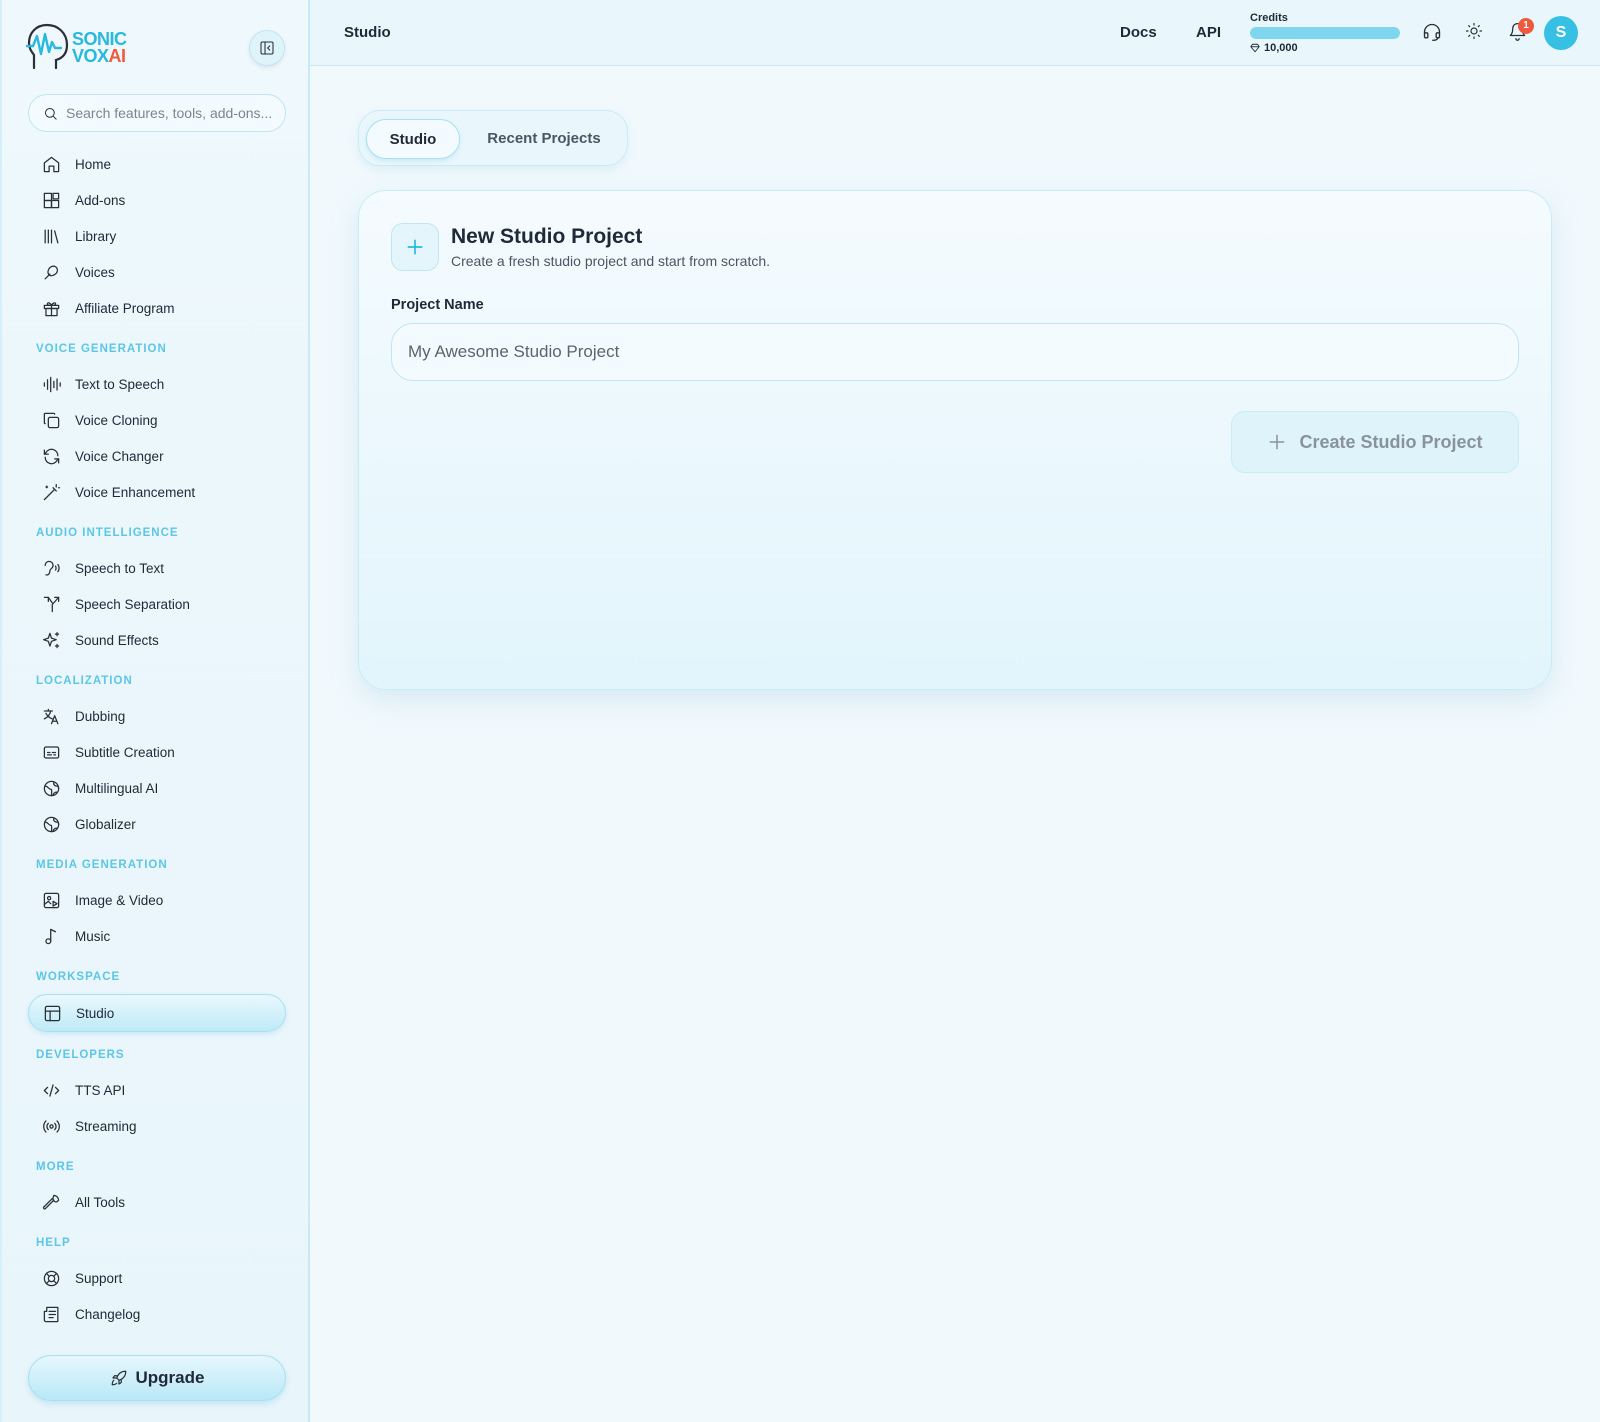  I want to click on sidebar-item-voices: Voices, so click(157, 272).